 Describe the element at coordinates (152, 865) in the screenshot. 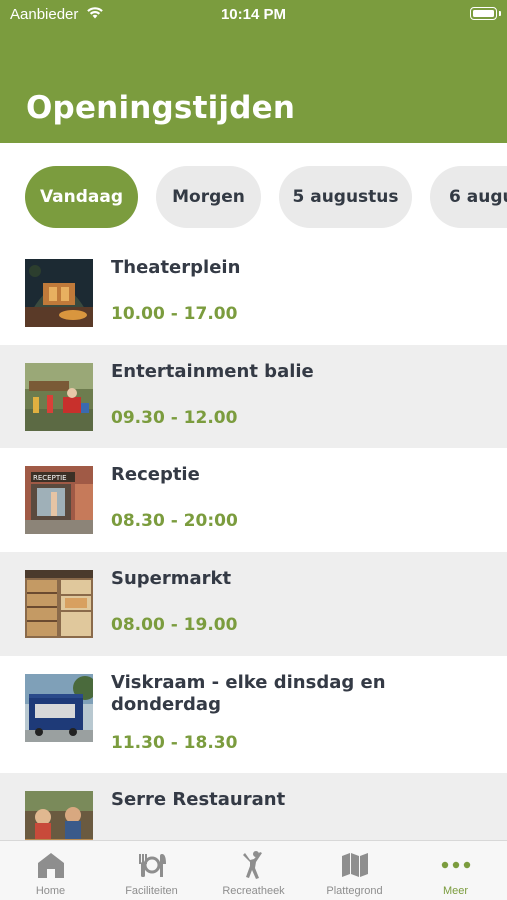

I see `cutlery-icon` at that location.